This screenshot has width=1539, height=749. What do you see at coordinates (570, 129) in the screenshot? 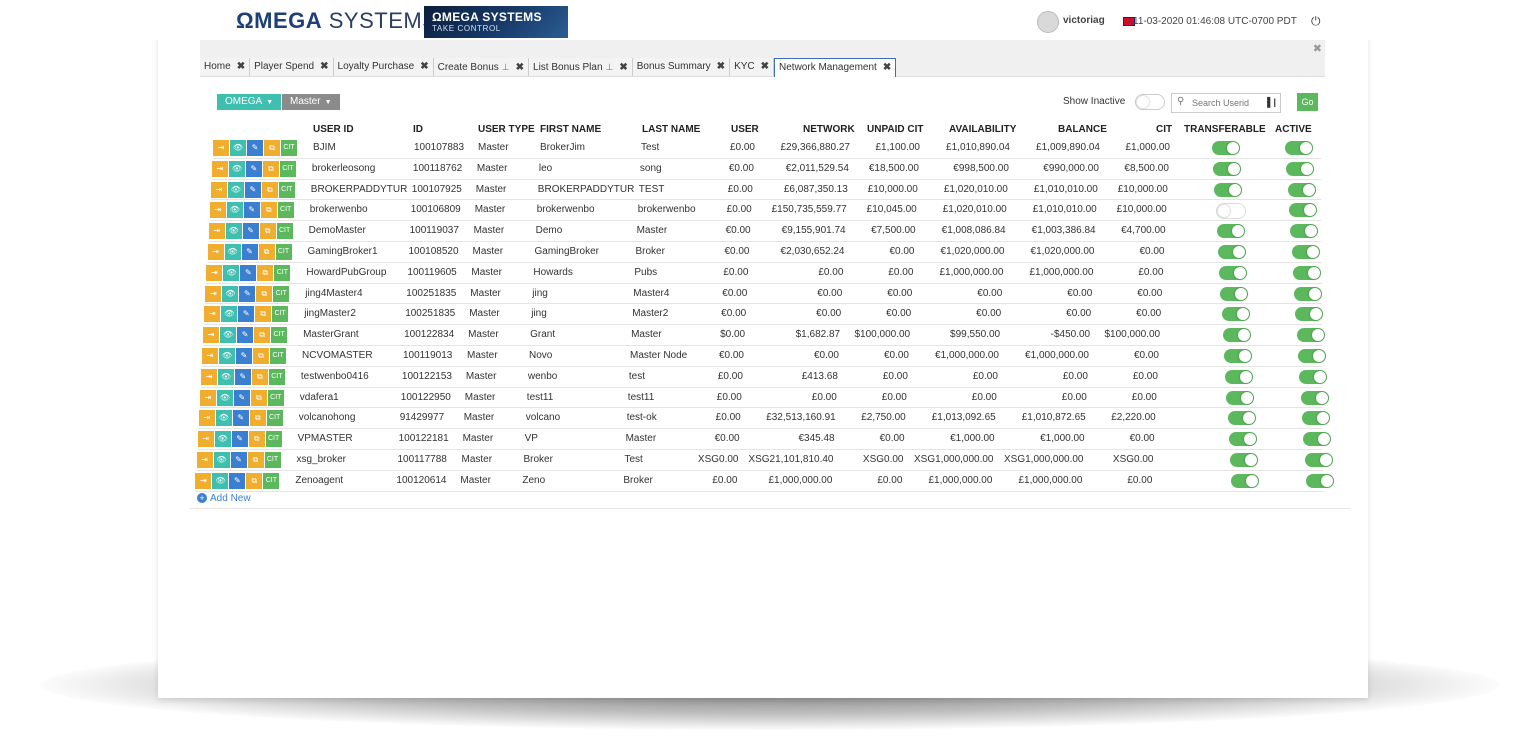
I see `column-header-first-name: FIRST NAME` at bounding box center [570, 129].